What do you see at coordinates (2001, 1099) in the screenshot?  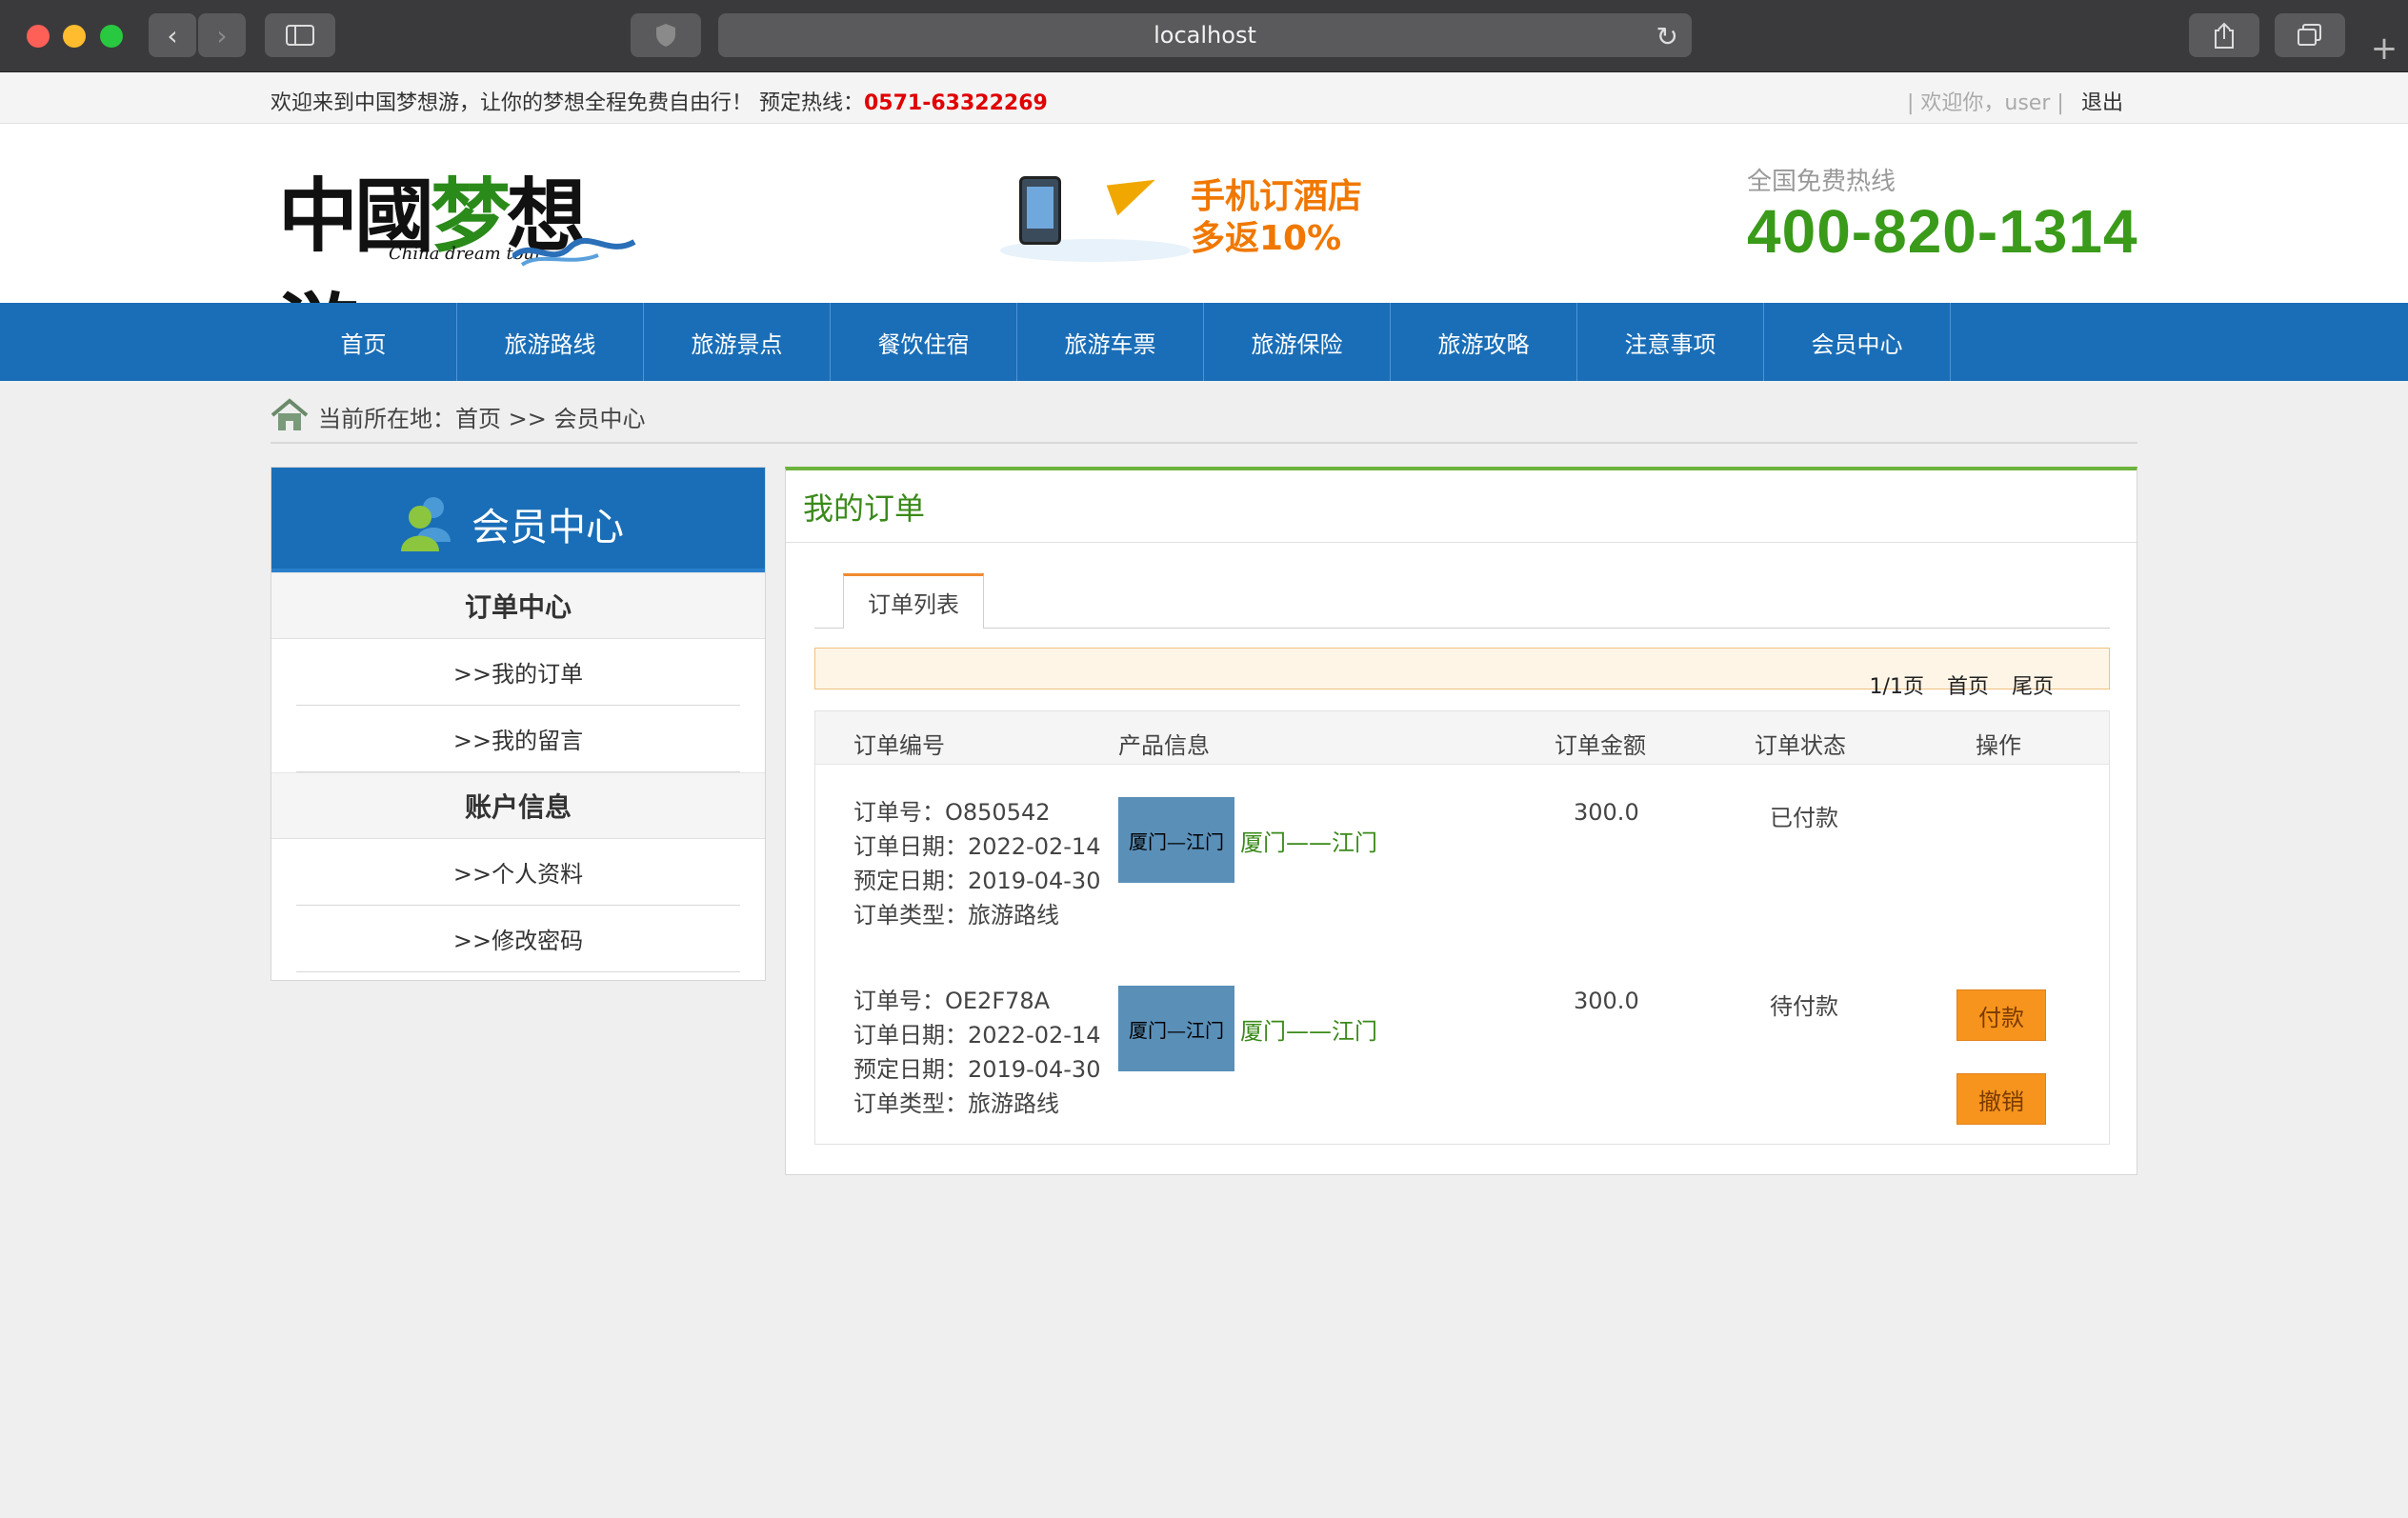 I see `cancel-order-button: 撤销` at bounding box center [2001, 1099].